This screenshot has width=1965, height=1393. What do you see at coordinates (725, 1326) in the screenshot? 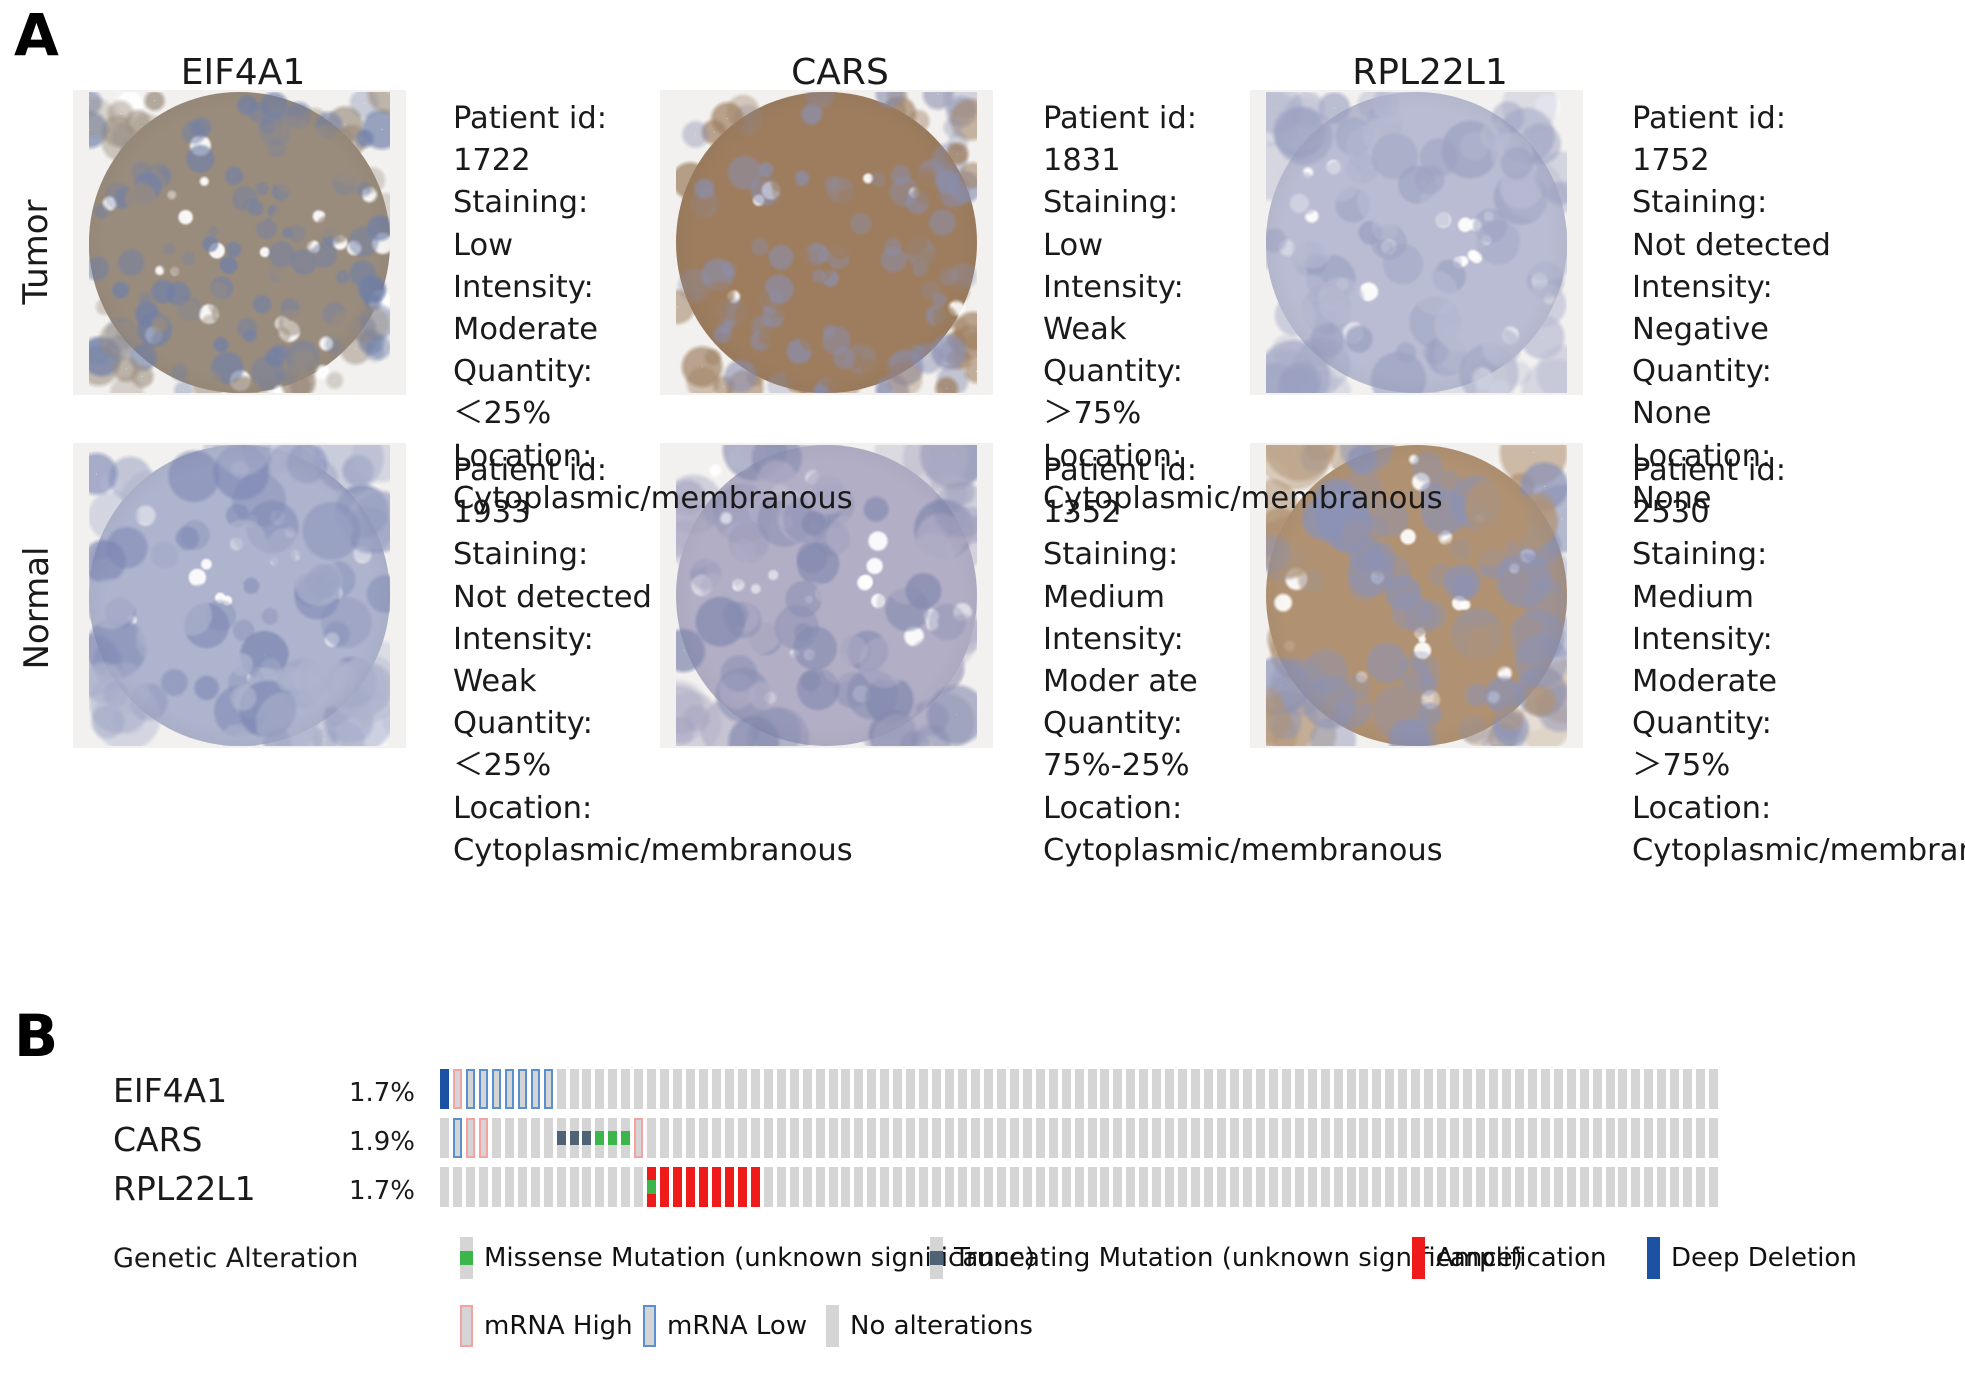
I see `legend-item-mrna-low: mRNA Low` at bounding box center [725, 1326].